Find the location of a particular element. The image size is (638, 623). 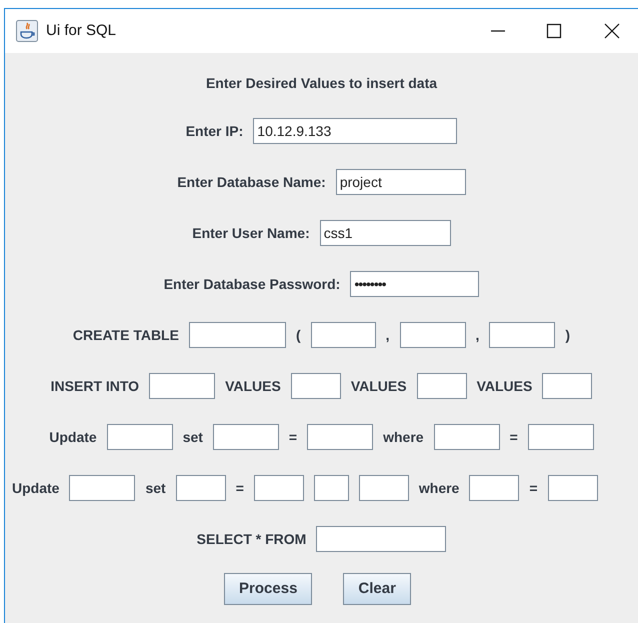

field-label: CREATE TABLE is located at coordinates (125, 335).